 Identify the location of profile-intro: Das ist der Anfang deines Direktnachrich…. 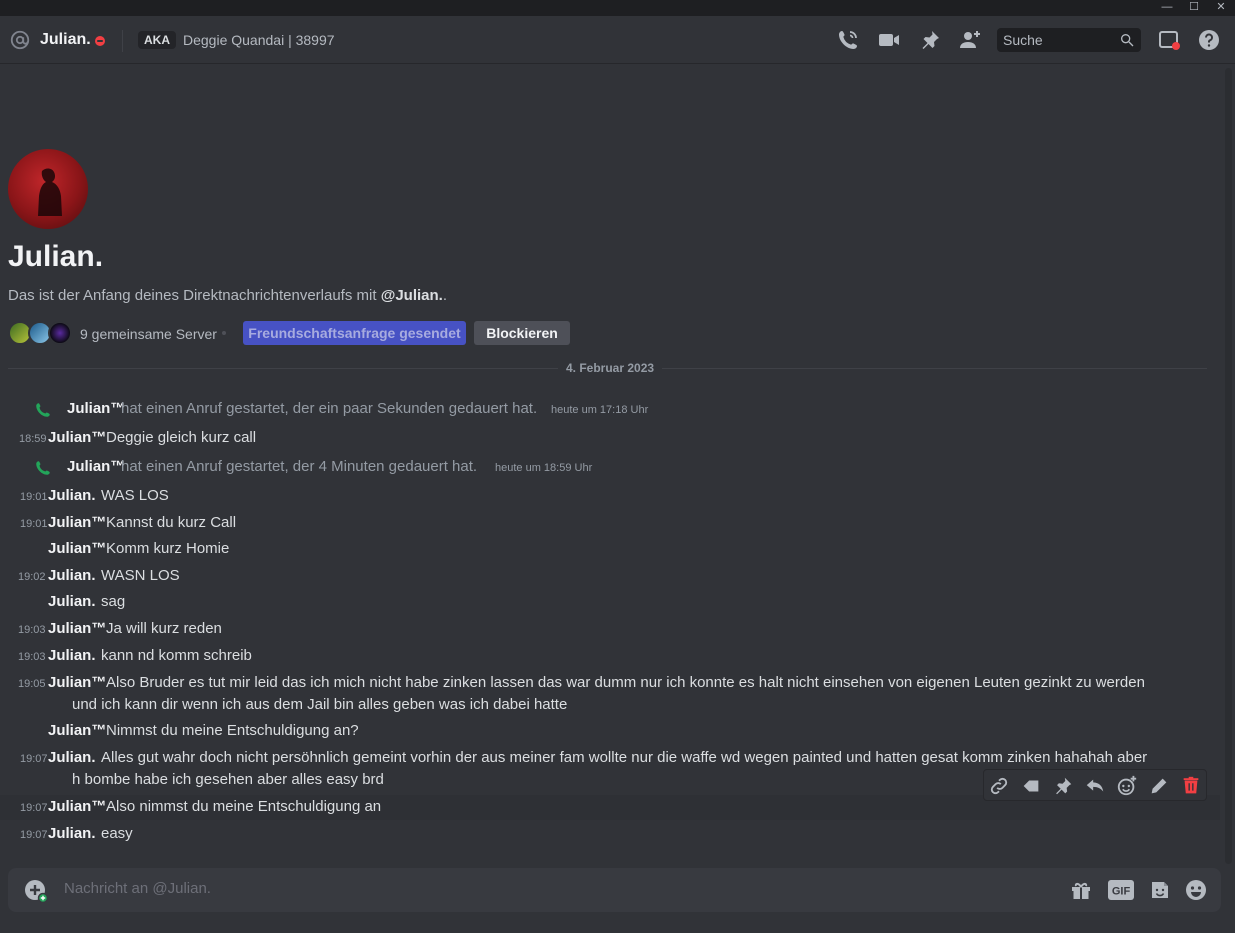
(227, 295).